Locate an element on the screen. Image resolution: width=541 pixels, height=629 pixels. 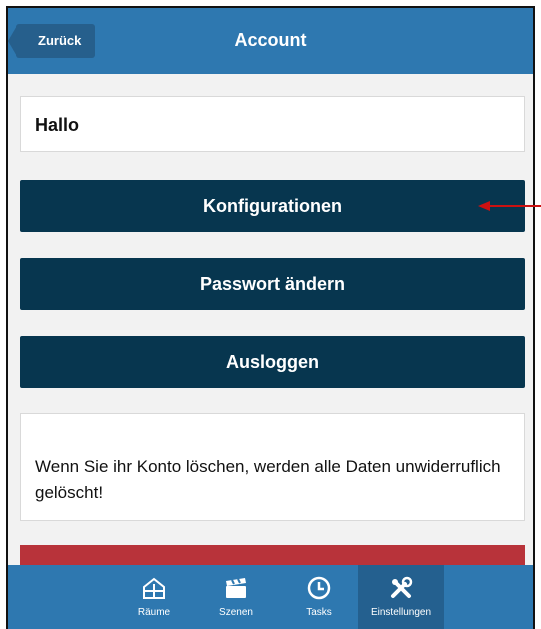
tab-label: Räume is located at coordinates (154, 612).